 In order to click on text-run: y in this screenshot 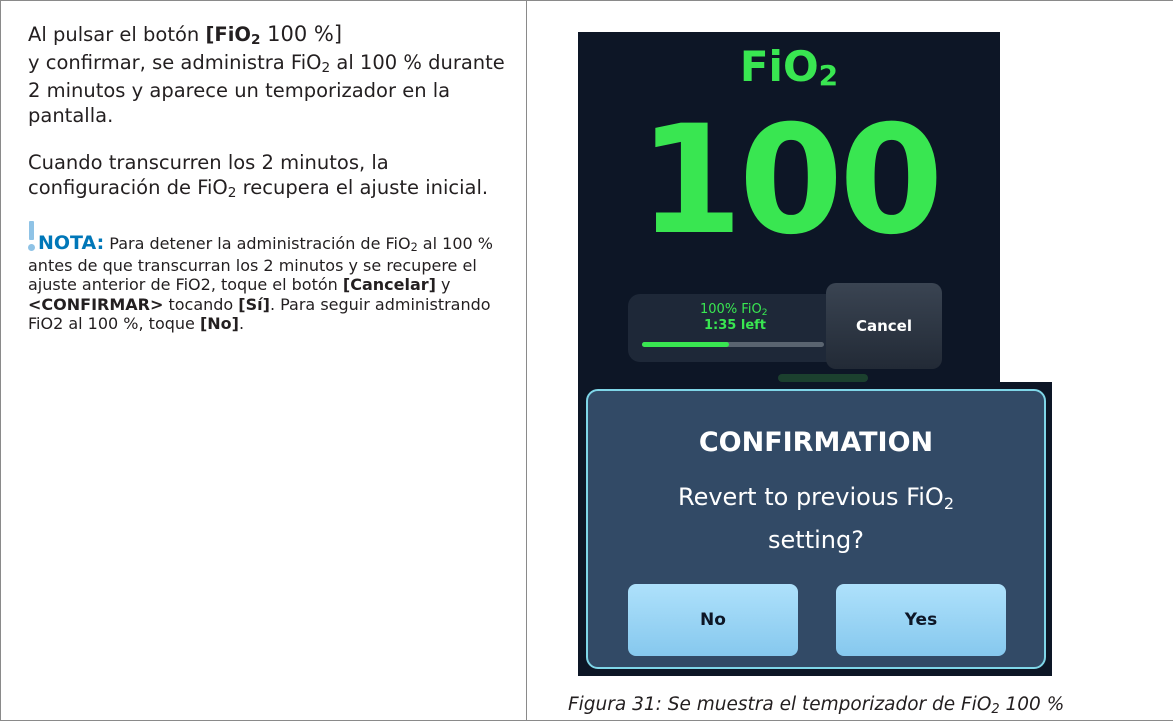, I will do `click(443, 284)`.